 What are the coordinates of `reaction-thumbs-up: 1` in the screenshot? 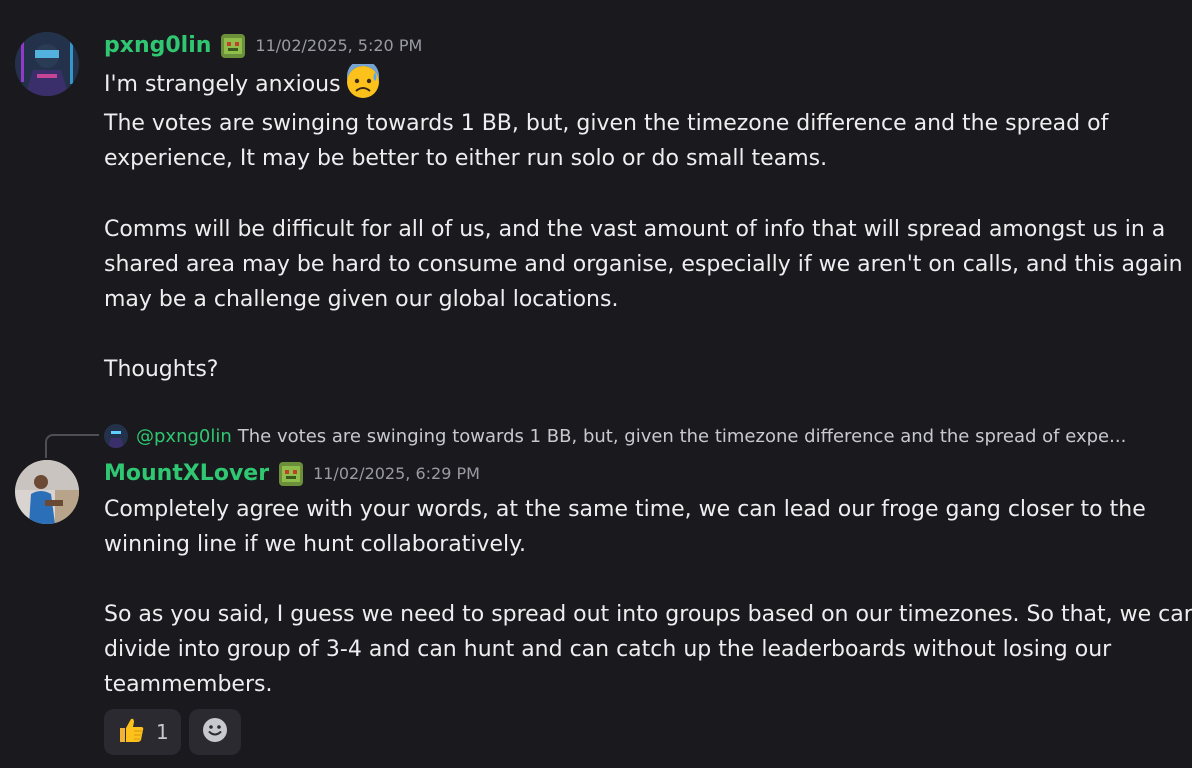 It's located at (142, 732).